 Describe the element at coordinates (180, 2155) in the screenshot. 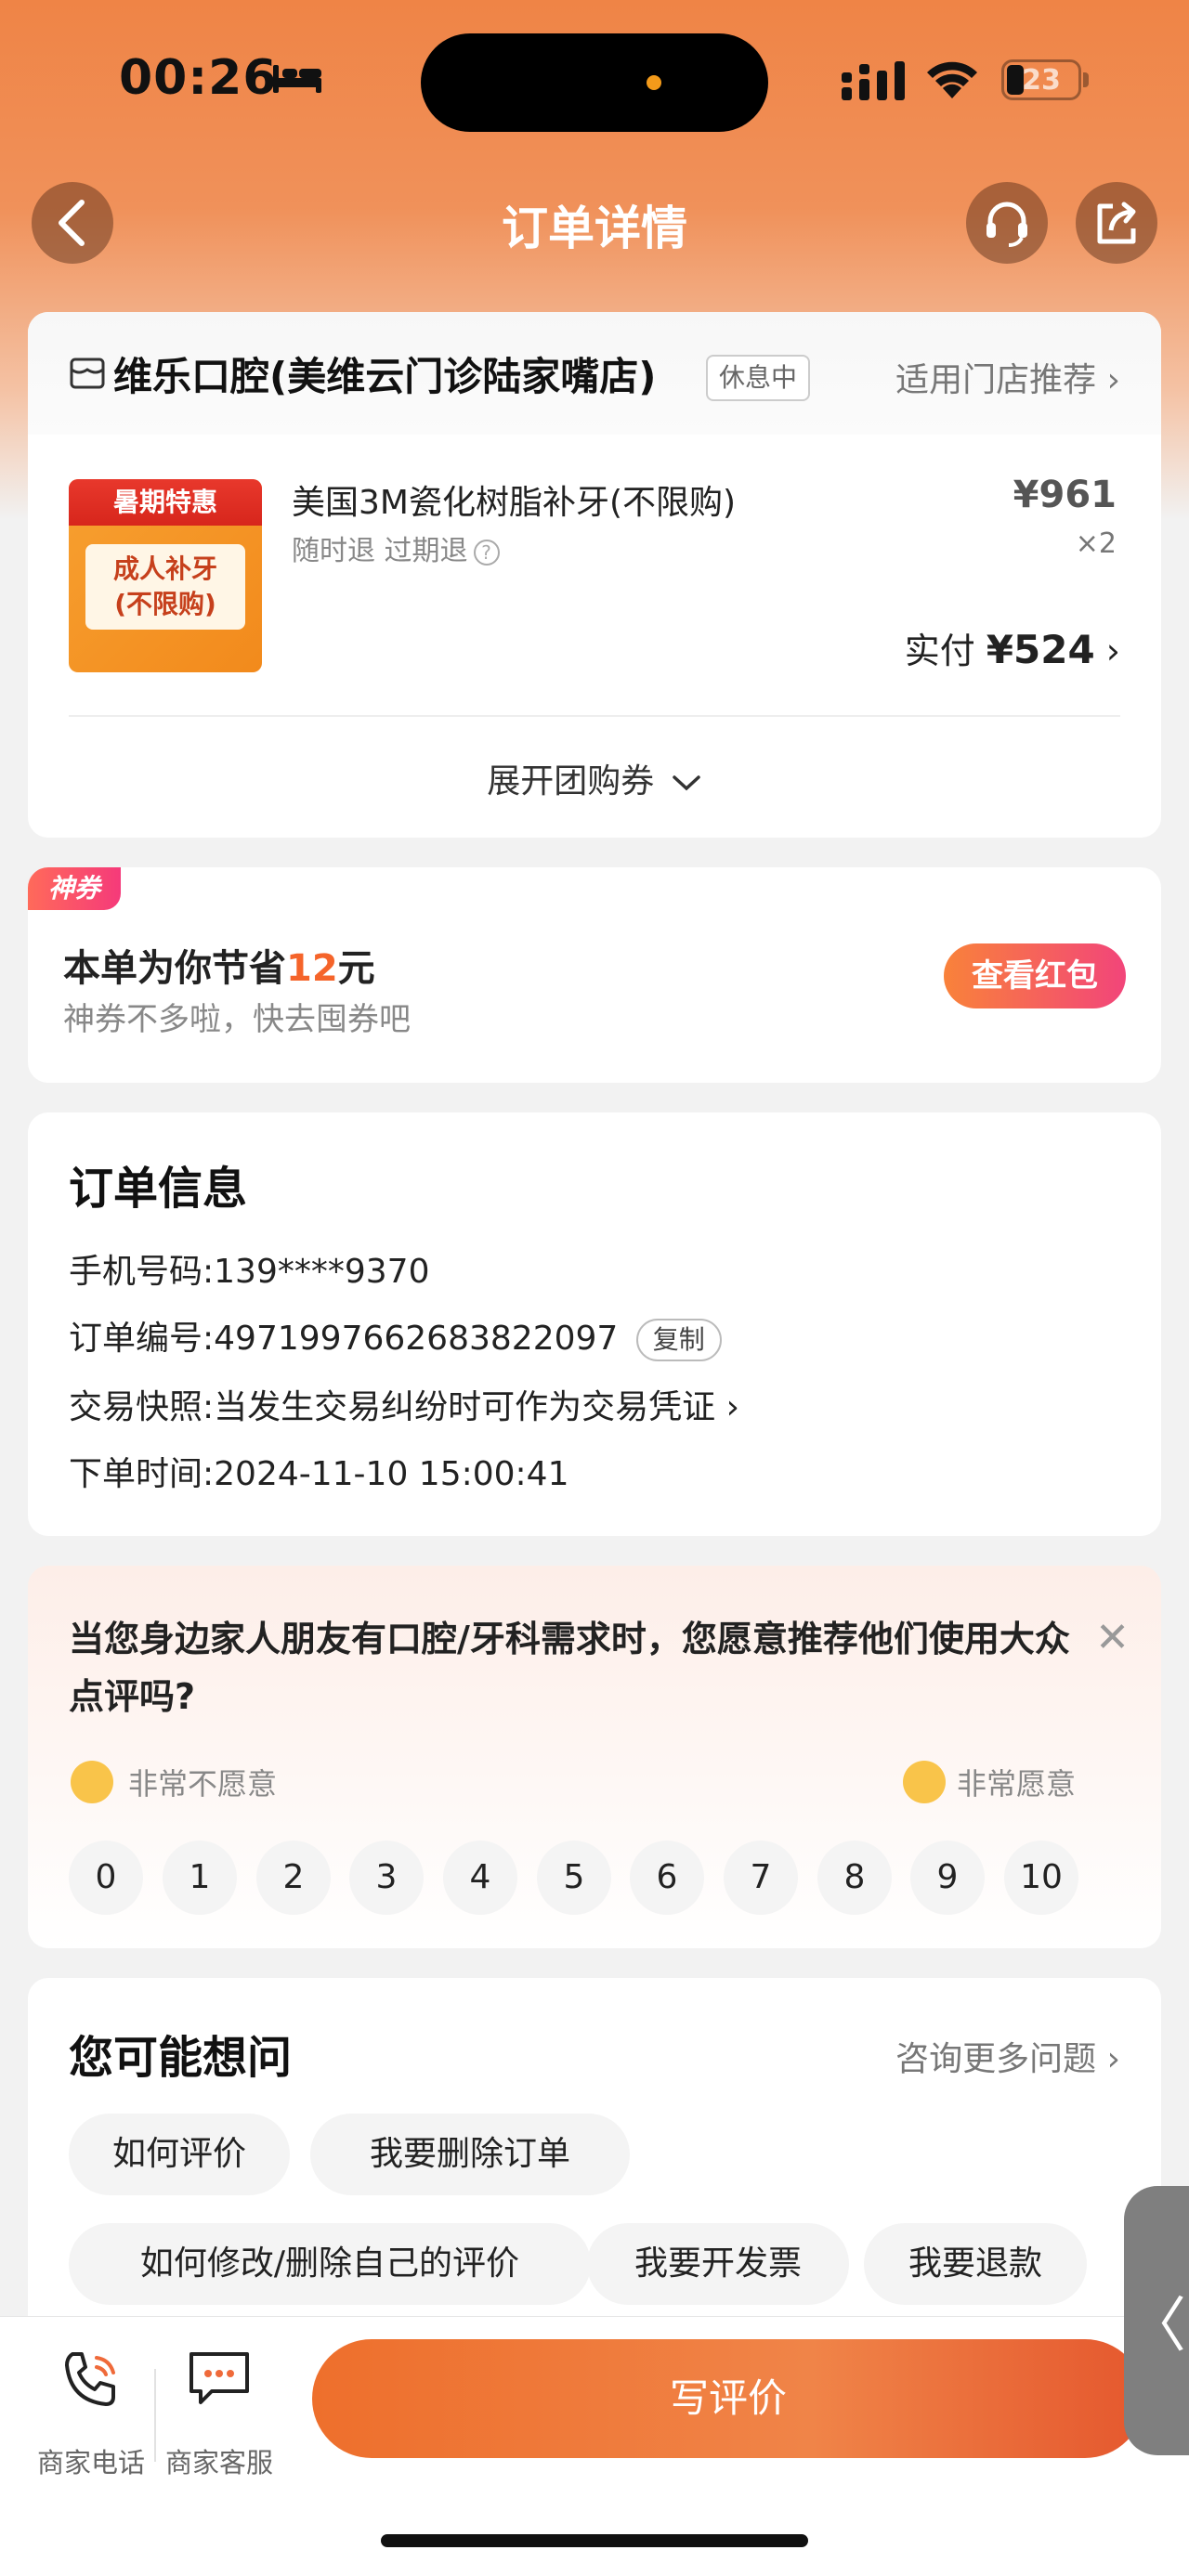

I see `faq-chip: 如何评价` at that location.